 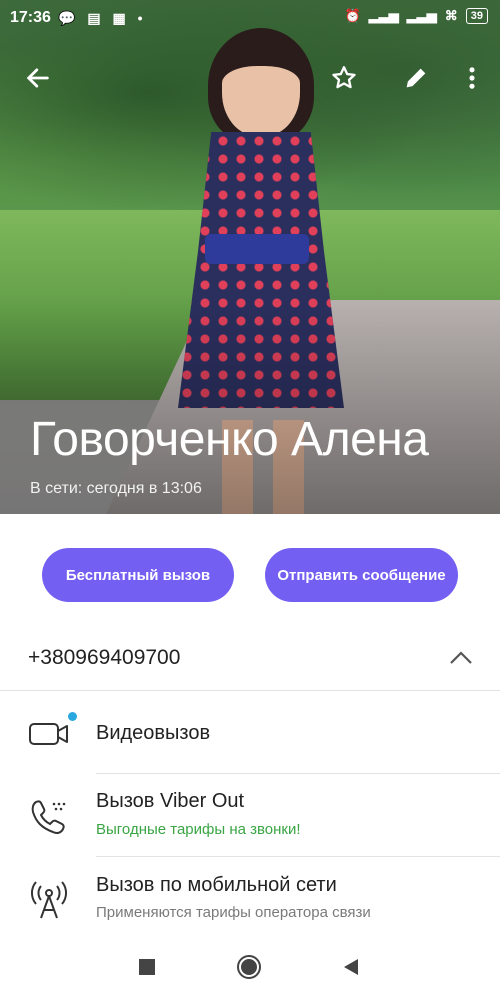 I want to click on viber-out-title: Вызов Viber Out, so click(x=170, y=801).